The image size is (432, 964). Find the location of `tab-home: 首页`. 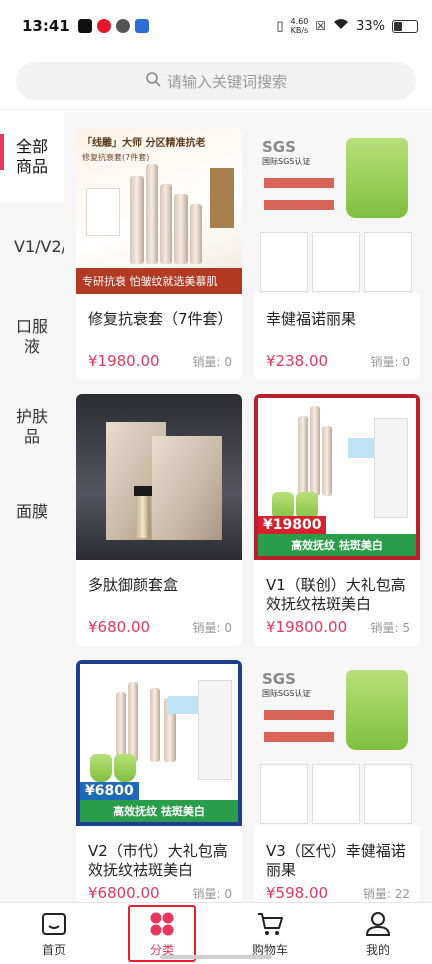

tab-home: 首页 is located at coordinates (54, 933).